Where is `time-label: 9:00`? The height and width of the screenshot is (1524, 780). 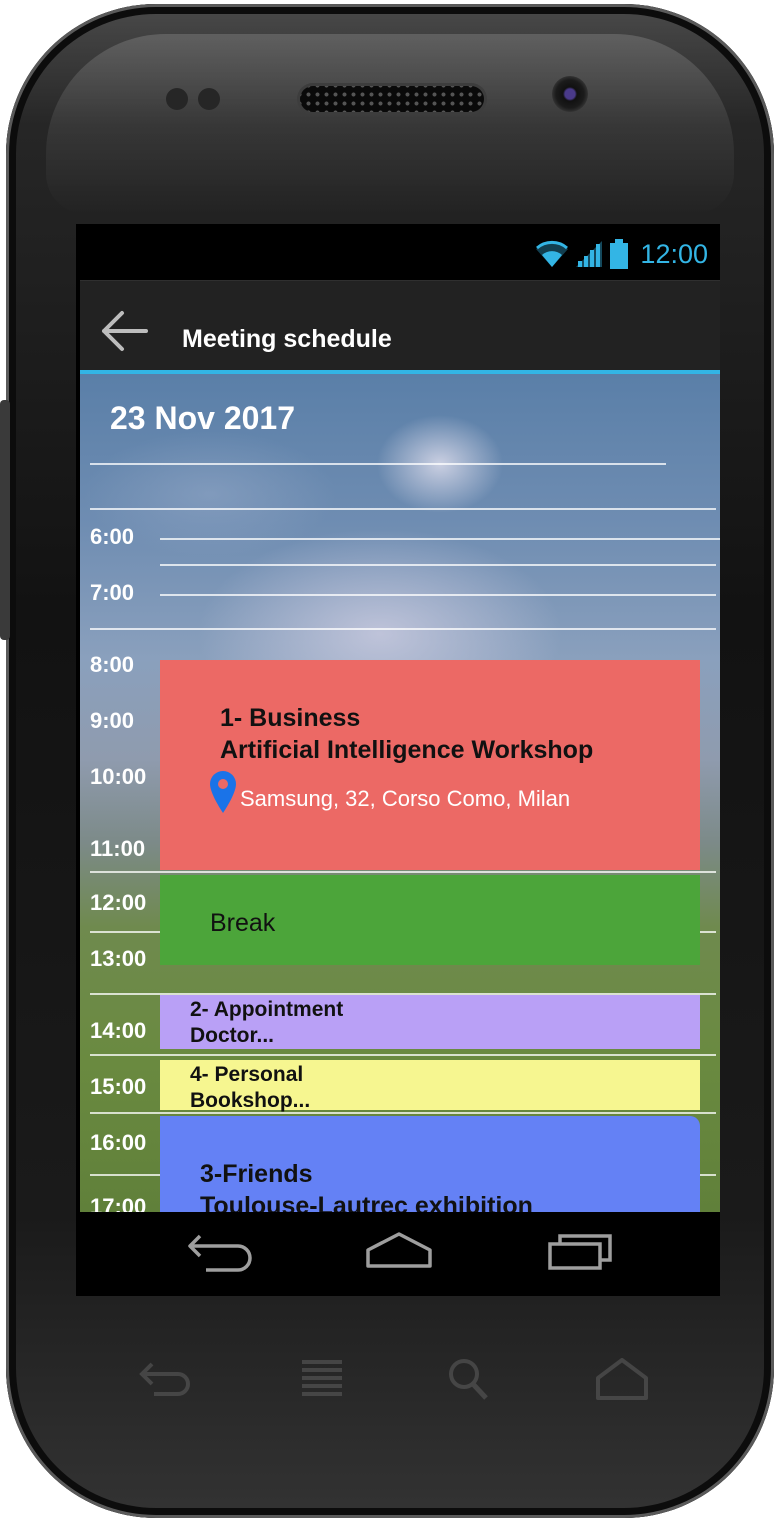 time-label: 9:00 is located at coordinates (112, 720).